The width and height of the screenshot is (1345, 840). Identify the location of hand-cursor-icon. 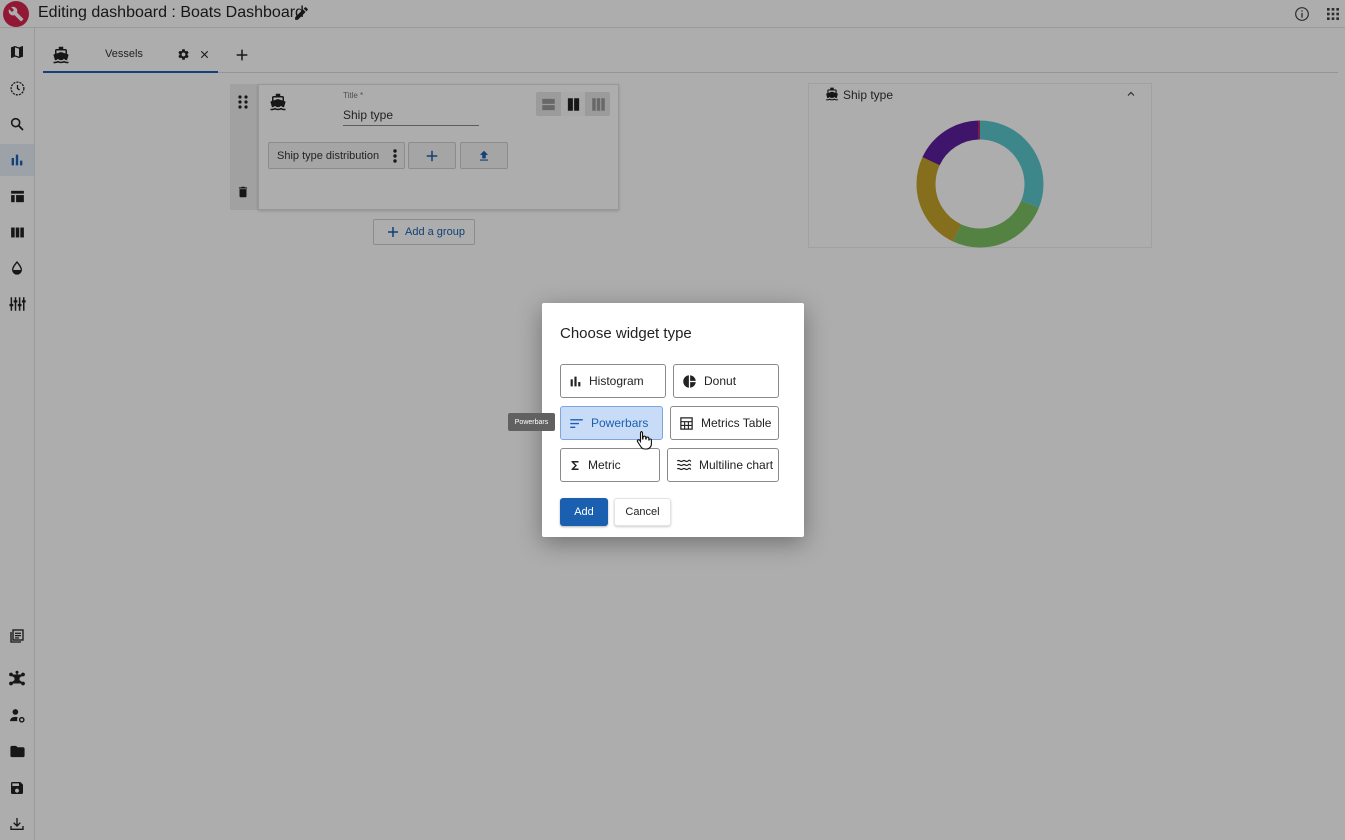
(644, 440).